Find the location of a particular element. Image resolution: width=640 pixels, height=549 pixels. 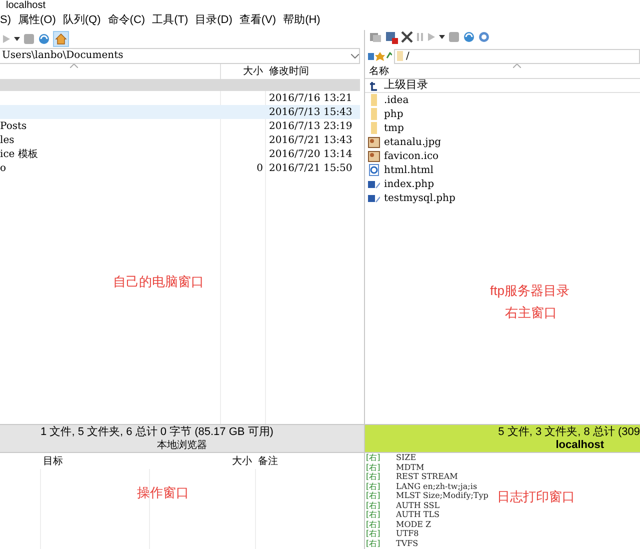

file-name: favicon.ico is located at coordinates (411, 157).